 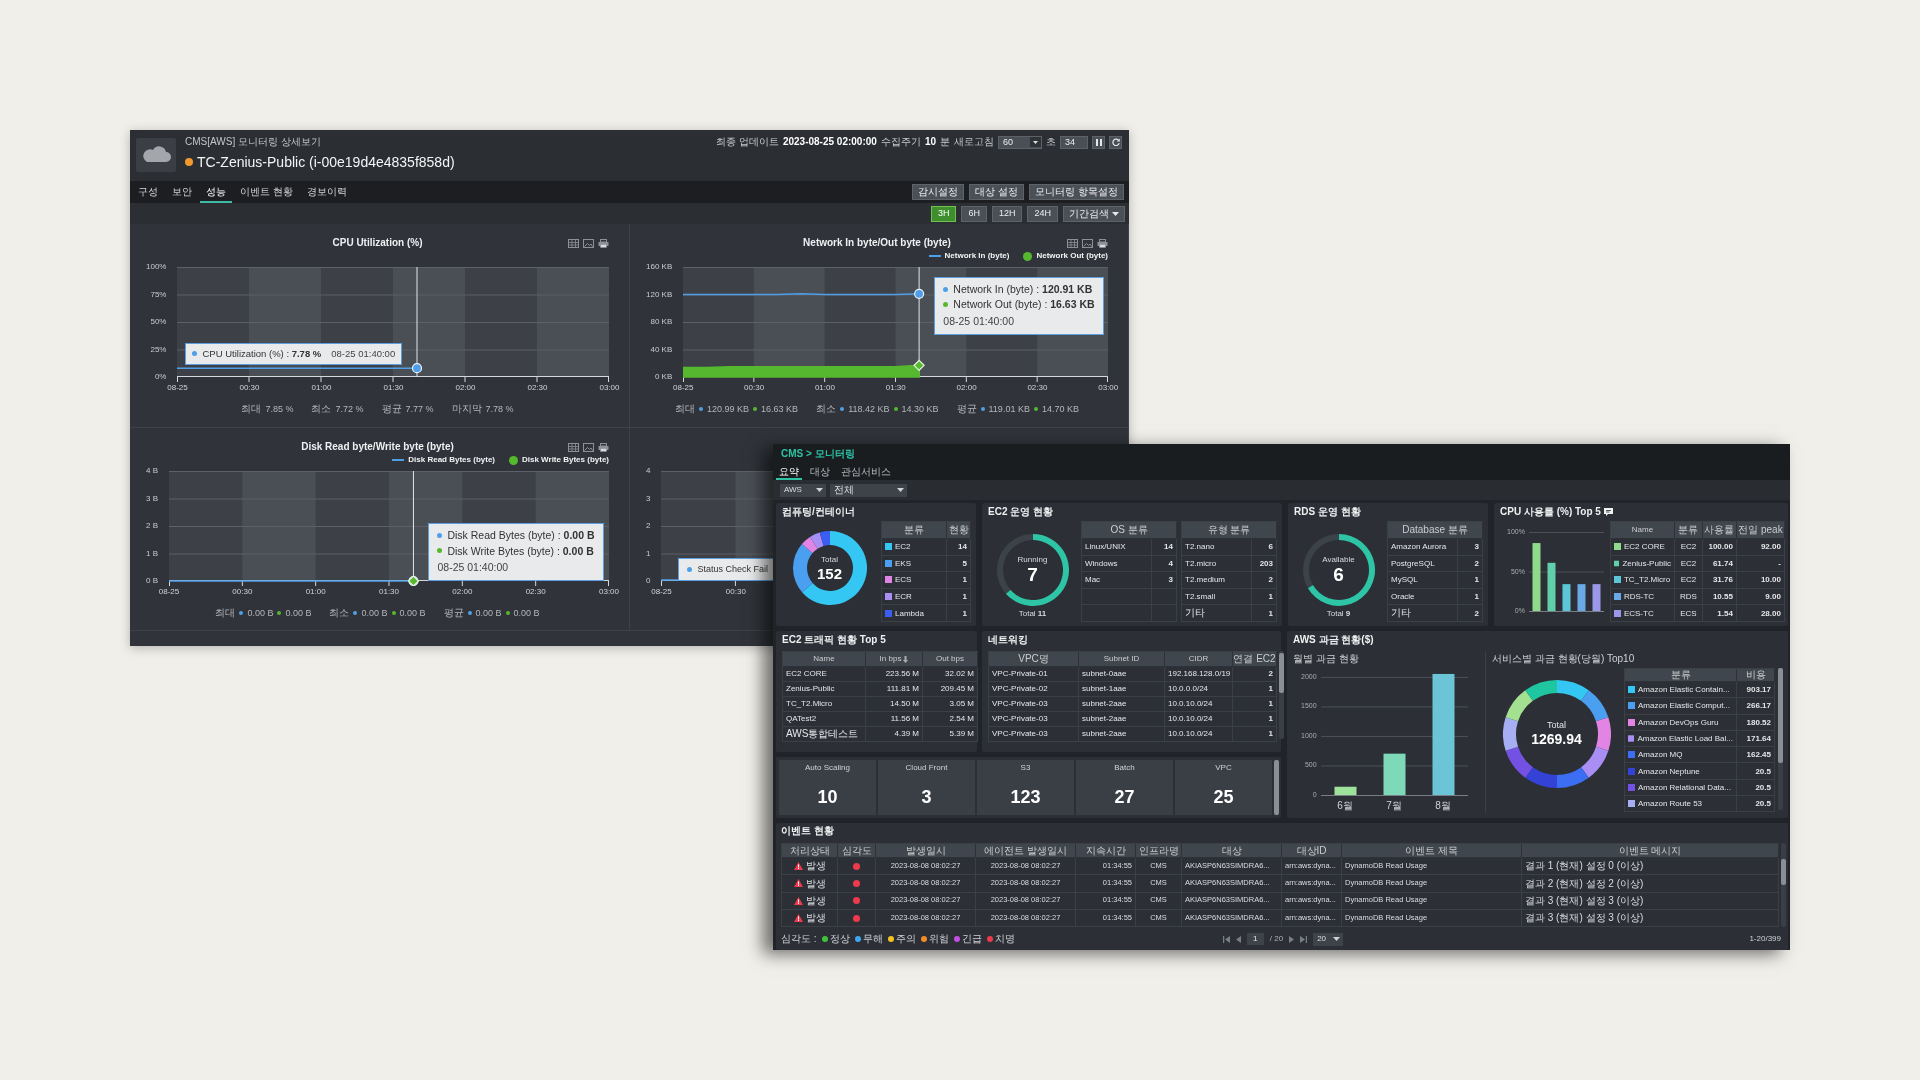 I want to click on column-header: 인프라명, so click(x=1159, y=851).